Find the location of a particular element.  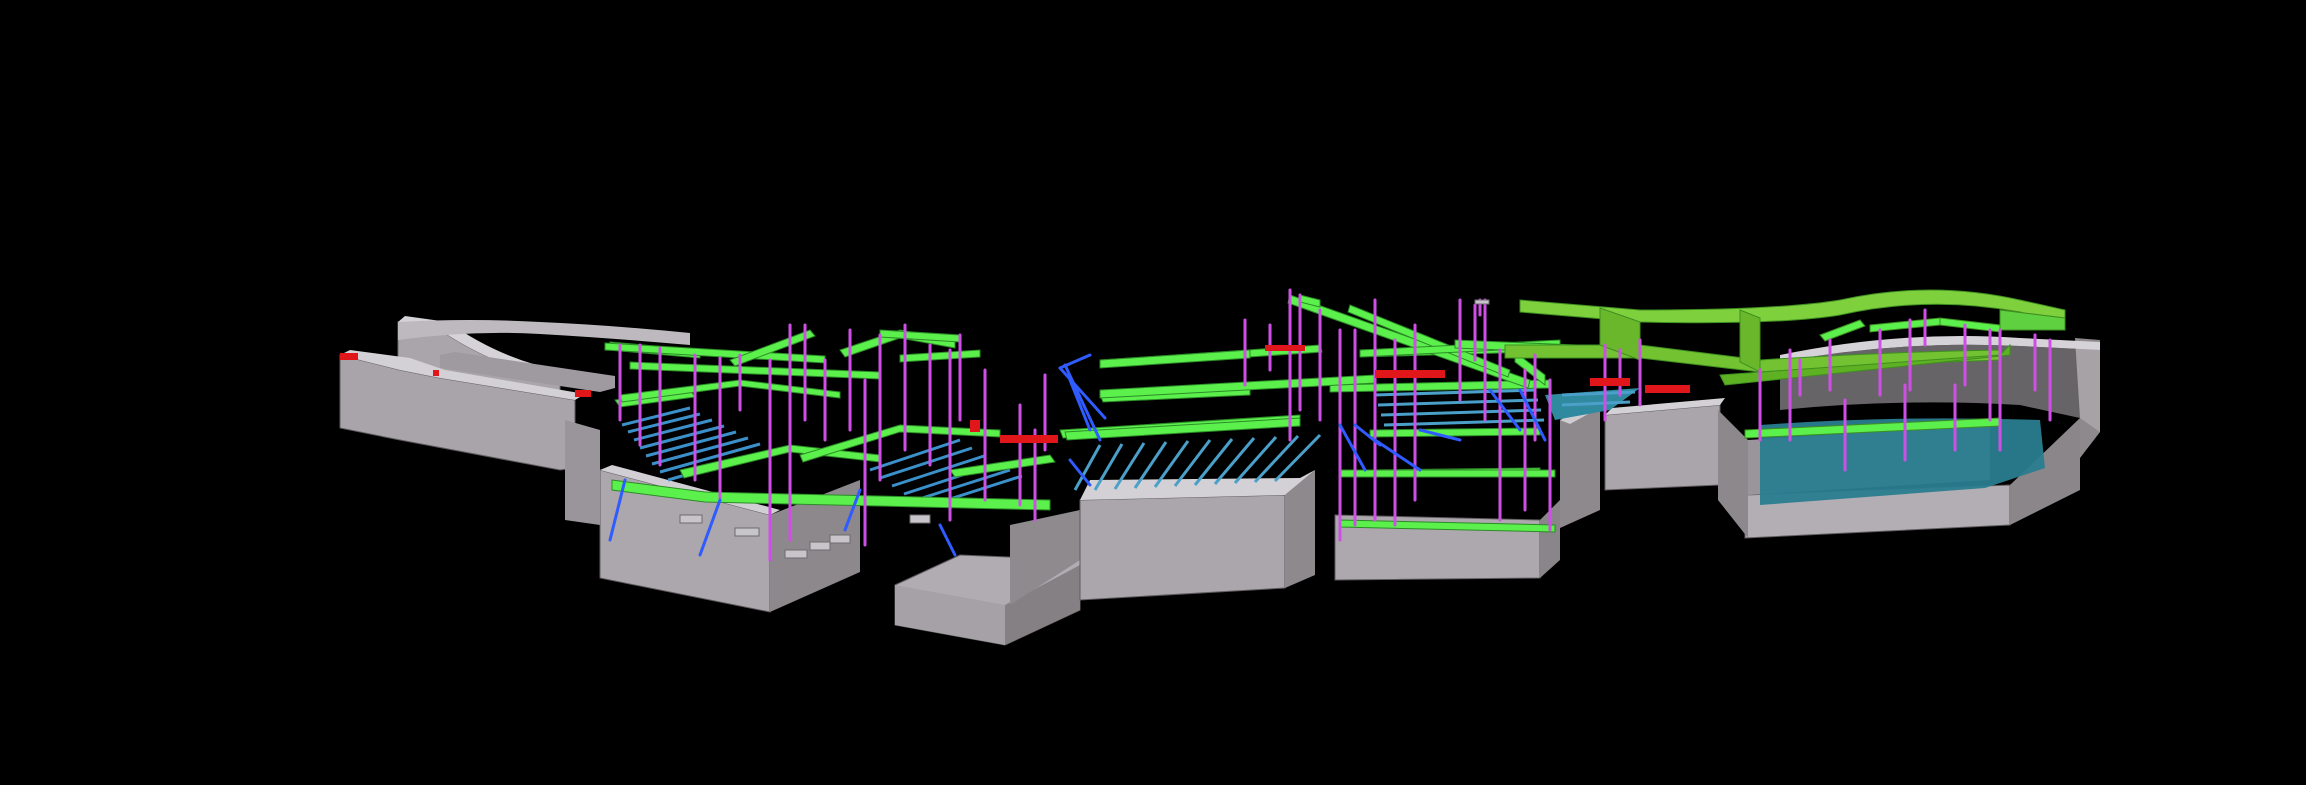

roof-left-back is located at coordinates (755, 370).